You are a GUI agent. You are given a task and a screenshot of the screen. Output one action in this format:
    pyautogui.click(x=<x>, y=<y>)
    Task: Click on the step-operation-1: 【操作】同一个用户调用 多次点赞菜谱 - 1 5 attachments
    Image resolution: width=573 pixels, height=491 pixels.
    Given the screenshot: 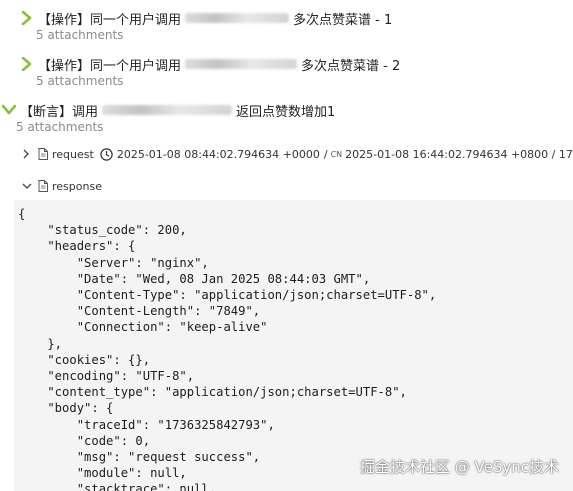 What is the action you would take?
    pyautogui.click(x=296, y=25)
    